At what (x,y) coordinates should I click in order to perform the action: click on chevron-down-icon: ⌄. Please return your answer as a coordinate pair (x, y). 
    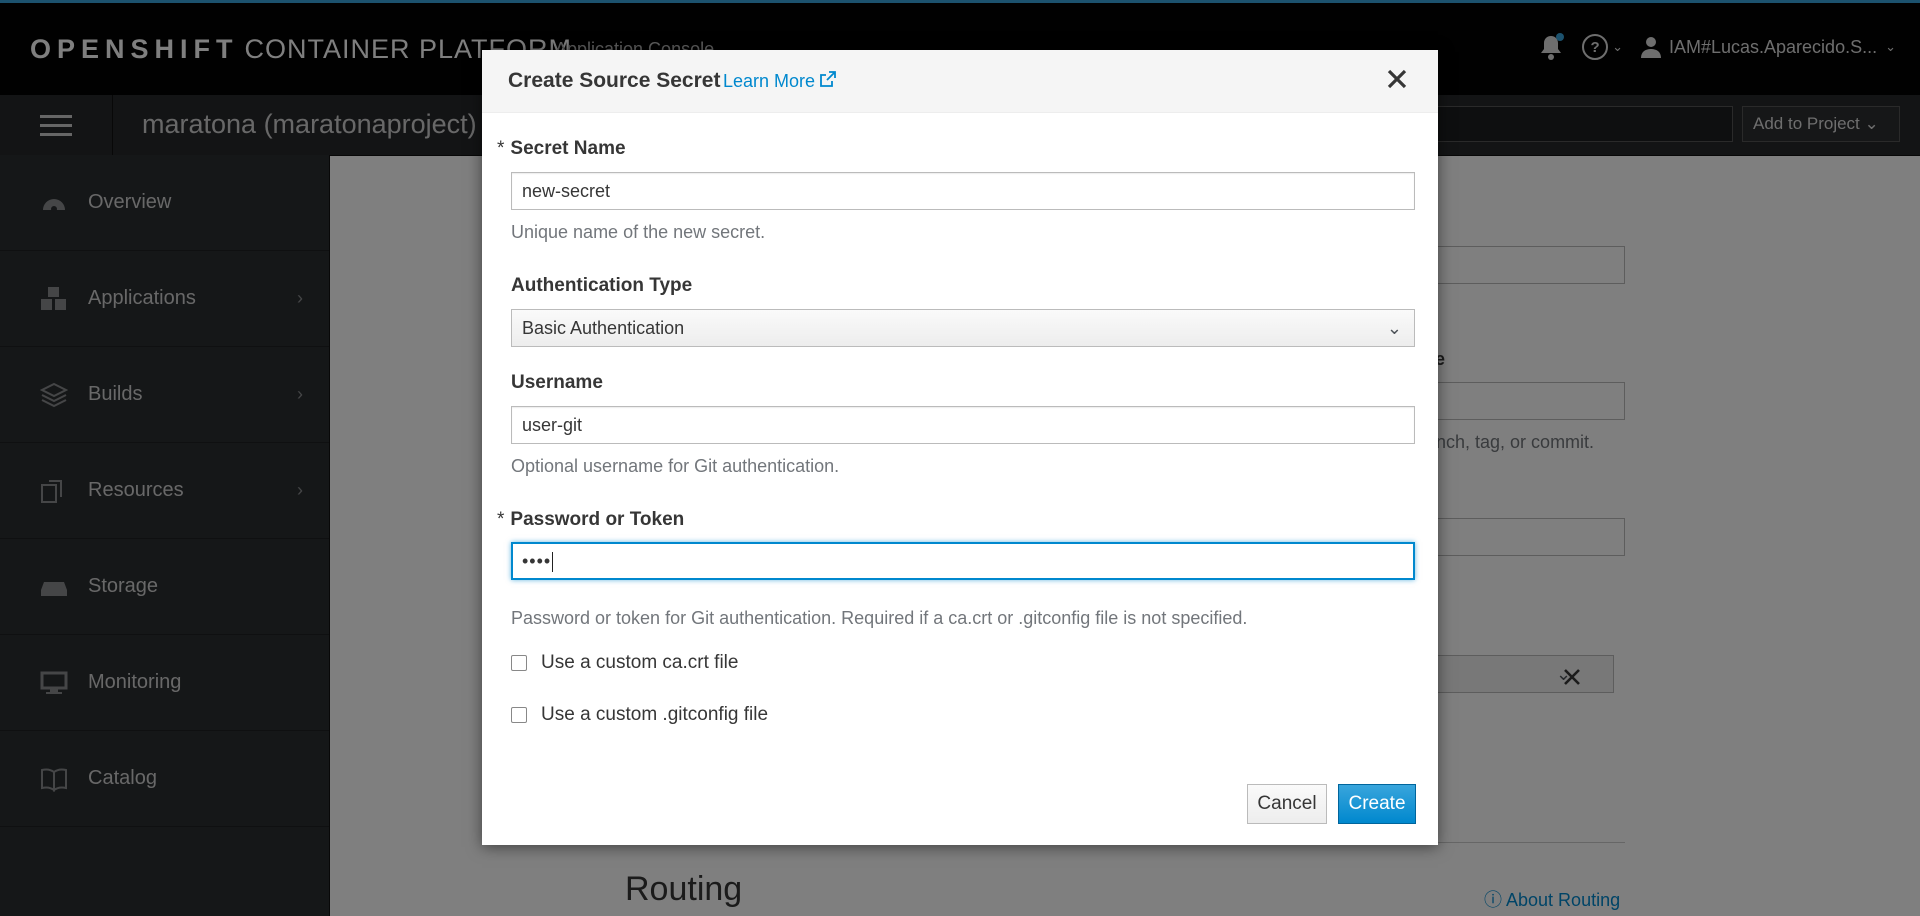
    Looking at the image, I should click on (1394, 328).